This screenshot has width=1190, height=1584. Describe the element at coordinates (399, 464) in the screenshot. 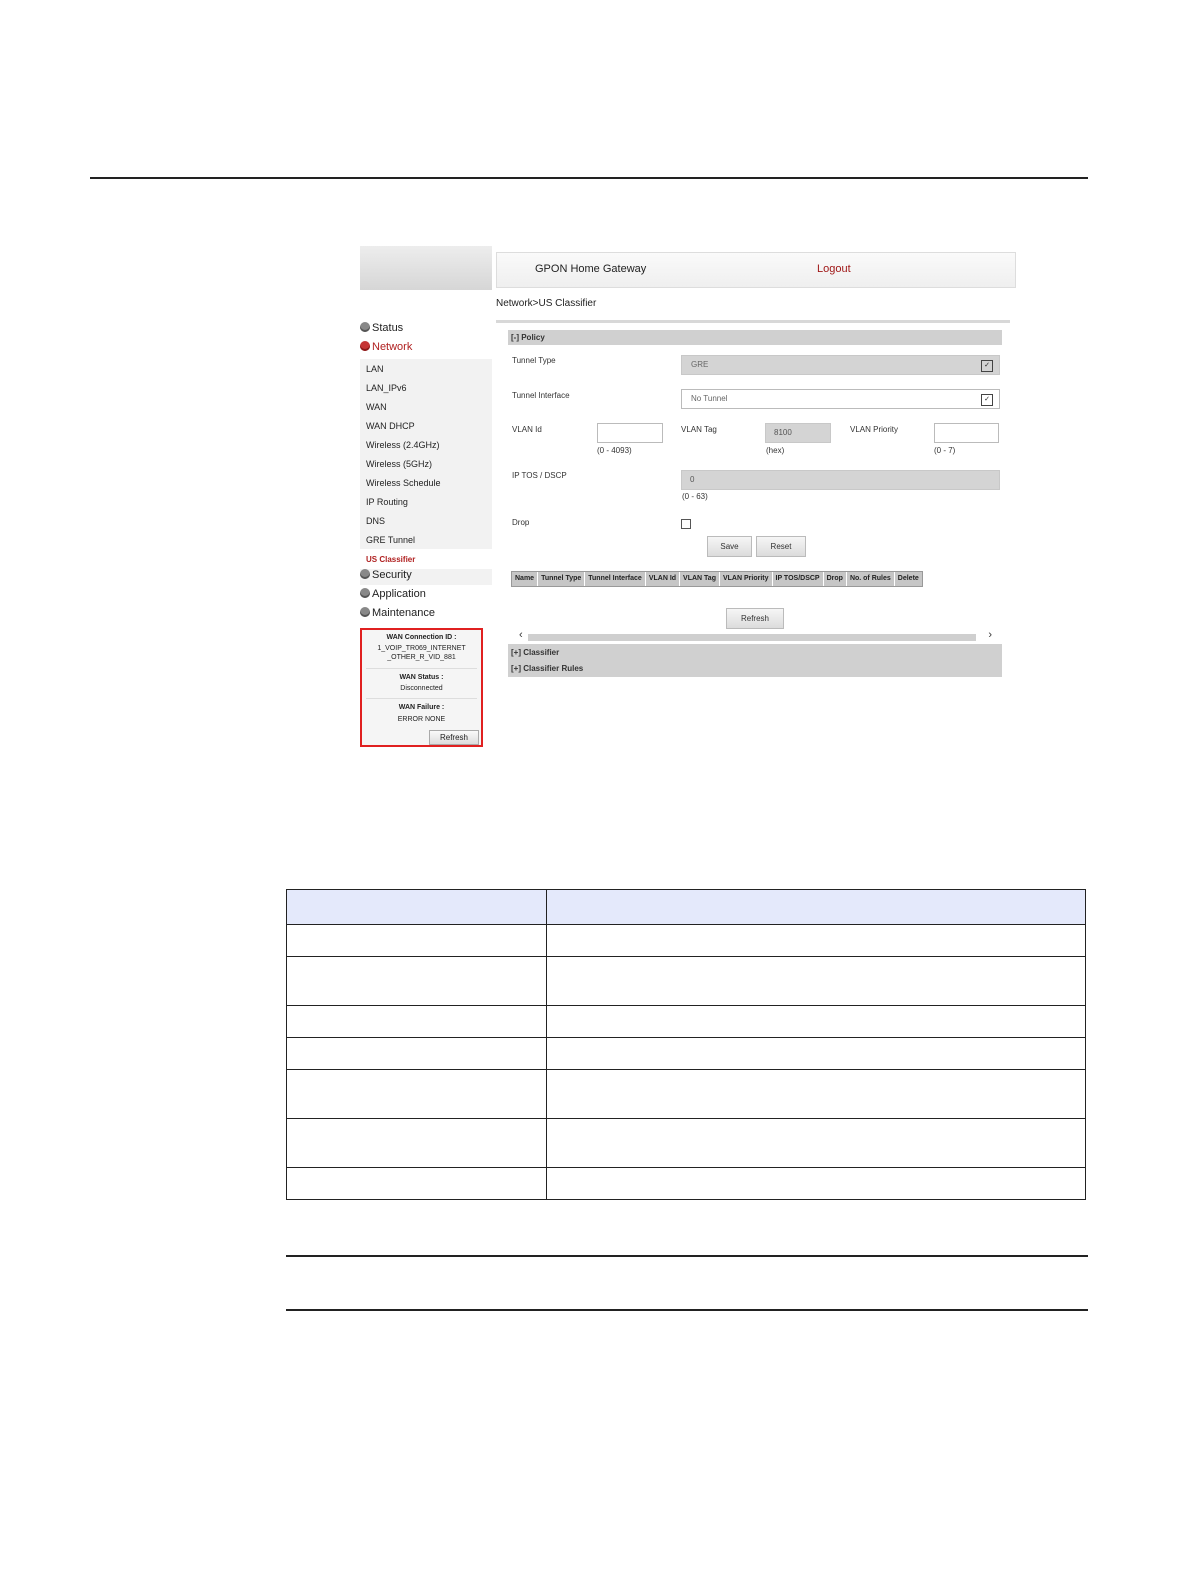

I see `sidebar-item-wireless-5: Wireless (5GHz)` at that location.